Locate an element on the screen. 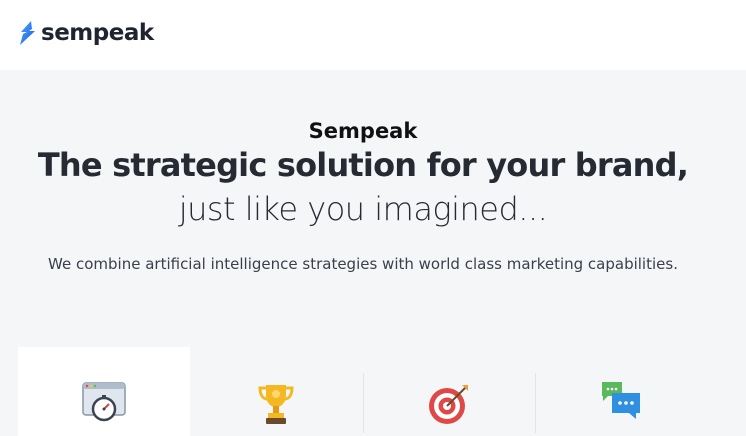  feature-tab-award is located at coordinates (276, 391).